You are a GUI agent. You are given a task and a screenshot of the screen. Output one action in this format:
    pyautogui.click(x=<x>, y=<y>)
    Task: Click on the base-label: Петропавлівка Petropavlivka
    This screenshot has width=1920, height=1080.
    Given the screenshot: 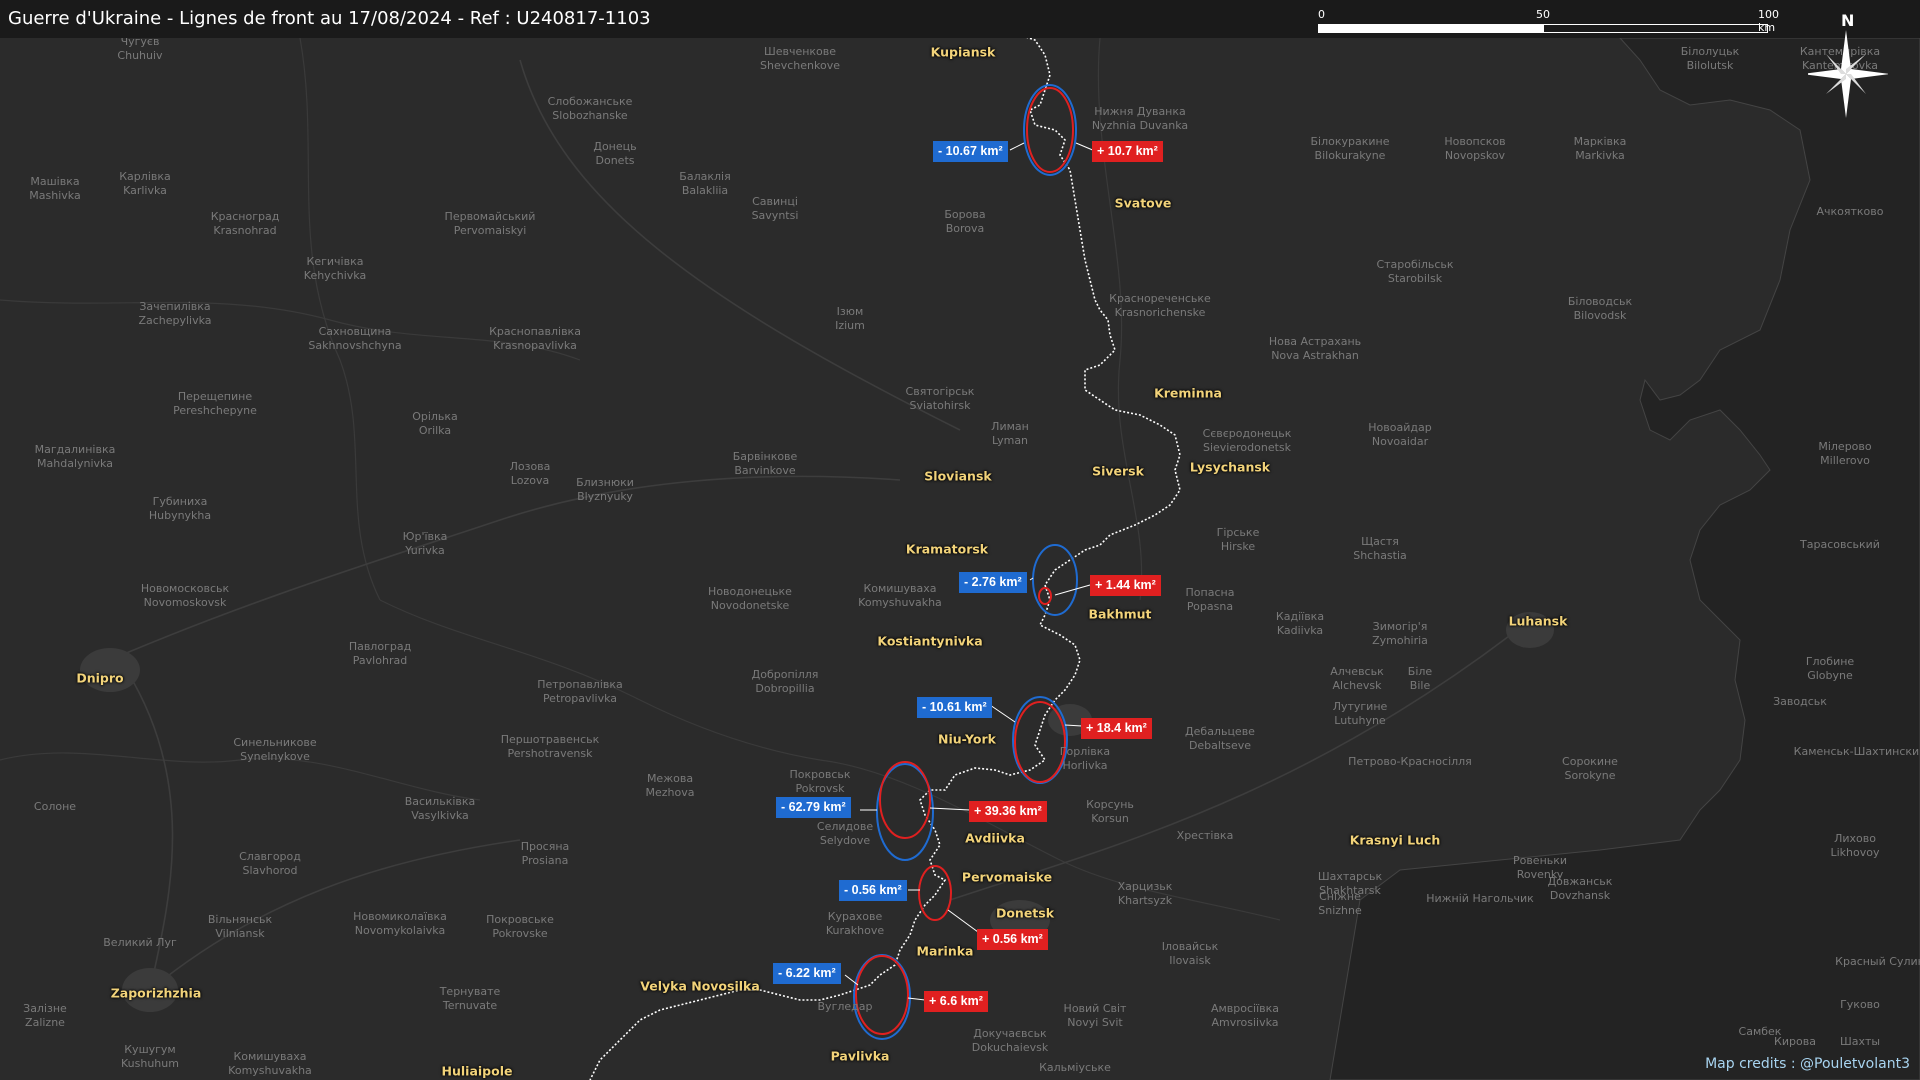 What is the action you would take?
    pyautogui.click(x=580, y=691)
    